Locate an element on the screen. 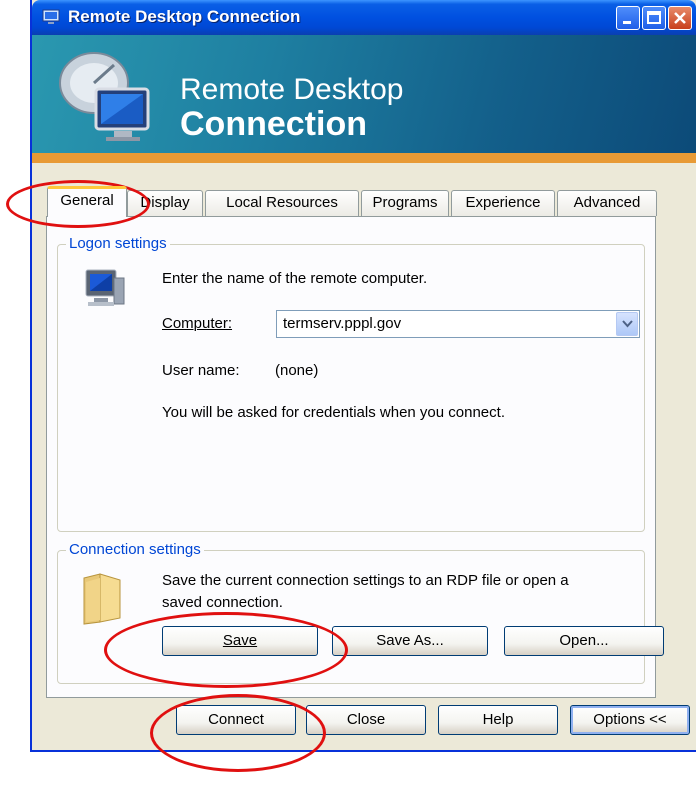  close-button: Close is located at coordinates (366, 720).